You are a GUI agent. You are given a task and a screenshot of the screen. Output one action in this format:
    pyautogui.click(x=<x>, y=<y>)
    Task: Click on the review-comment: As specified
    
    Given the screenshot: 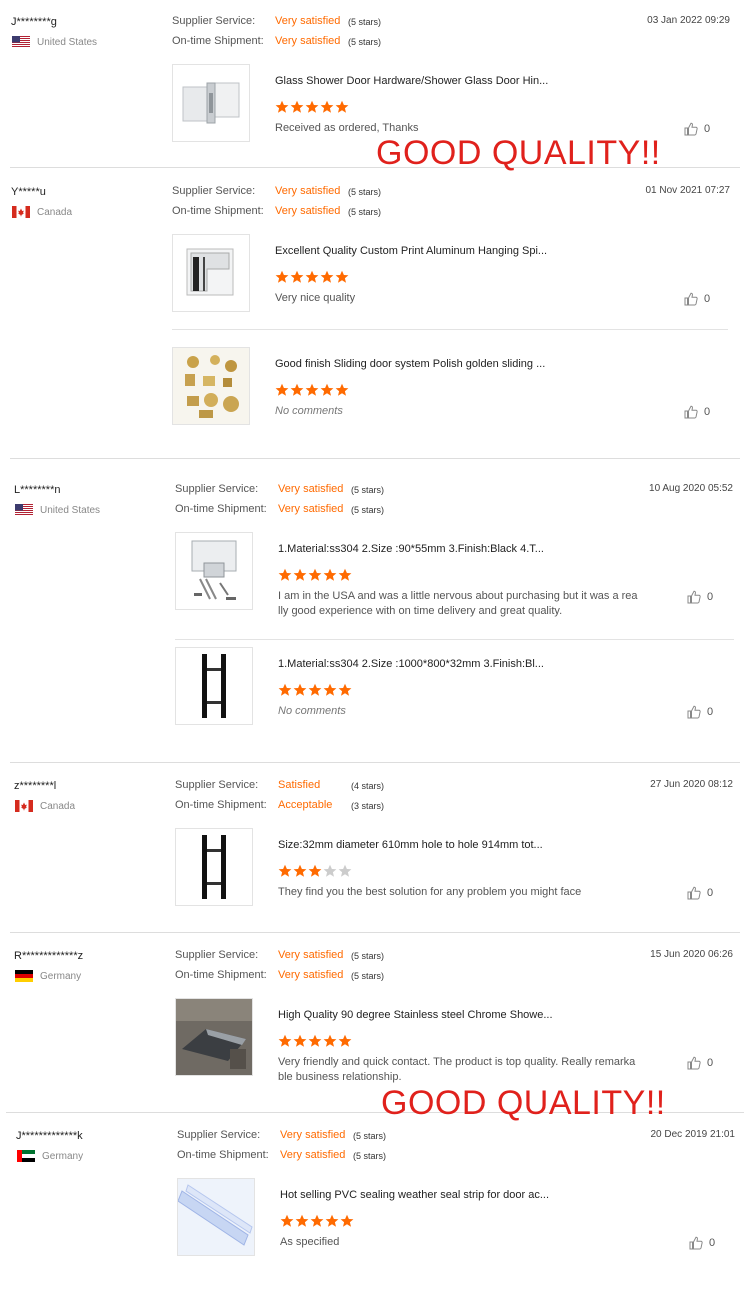 What is the action you would take?
    pyautogui.click(x=310, y=1242)
    